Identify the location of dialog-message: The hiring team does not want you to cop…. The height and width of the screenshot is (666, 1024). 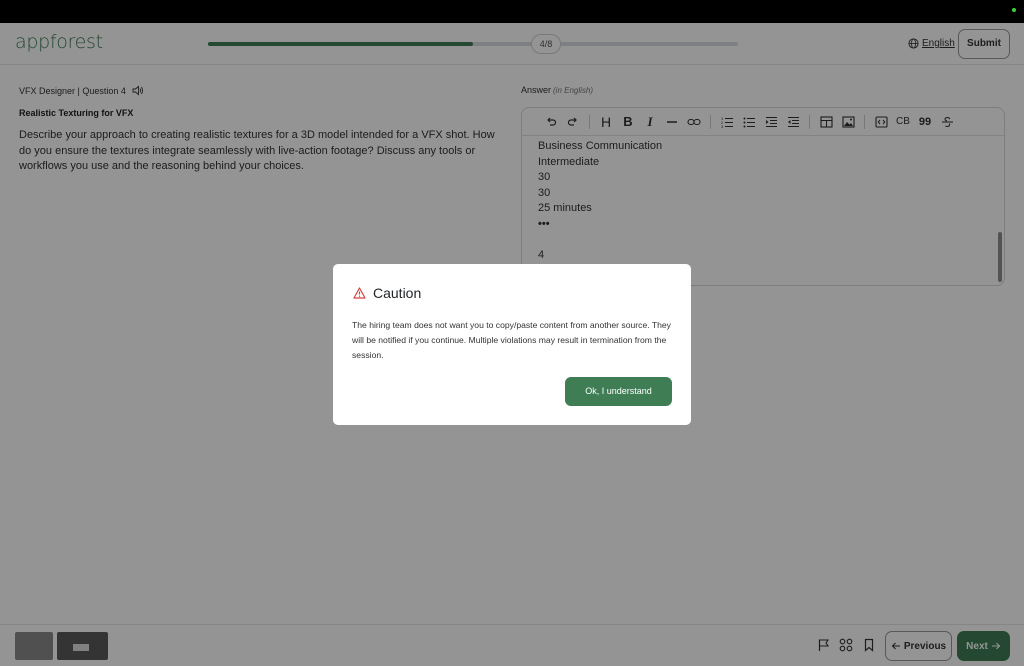
(511, 340).